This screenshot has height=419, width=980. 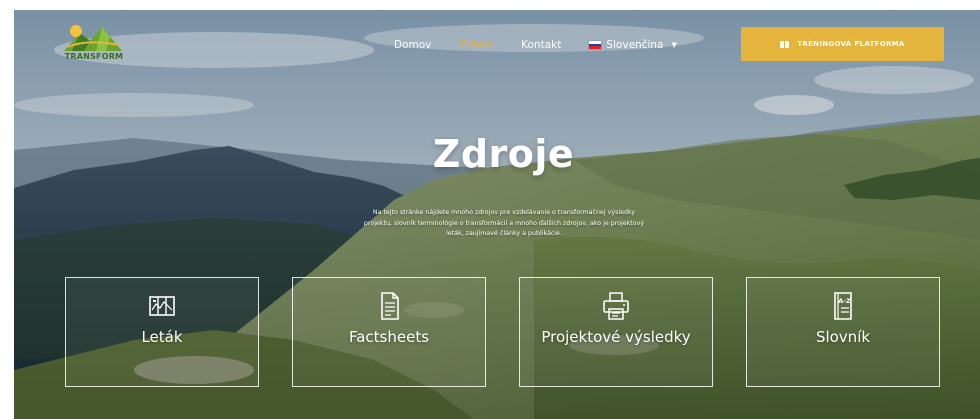 What do you see at coordinates (843, 337) in the screenshot?
I see `resource-card-label: Slovník` at bounding box center [843, 337].